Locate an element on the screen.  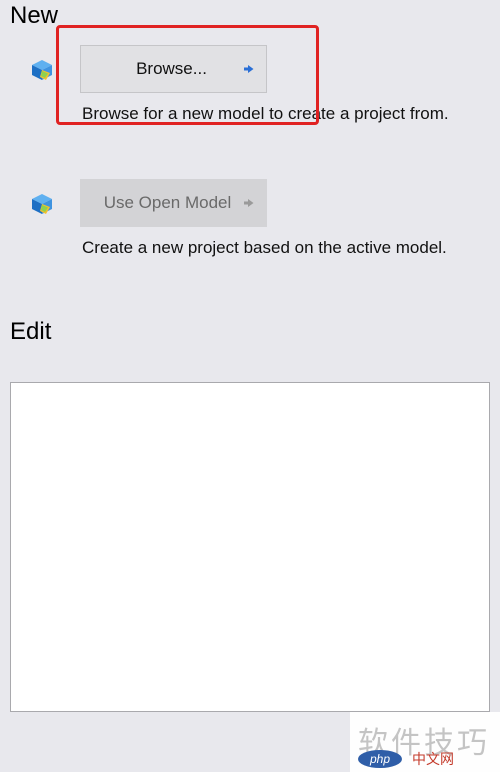
use-open-model-button-label: Use Open Model is located at coordinates (167, 202).